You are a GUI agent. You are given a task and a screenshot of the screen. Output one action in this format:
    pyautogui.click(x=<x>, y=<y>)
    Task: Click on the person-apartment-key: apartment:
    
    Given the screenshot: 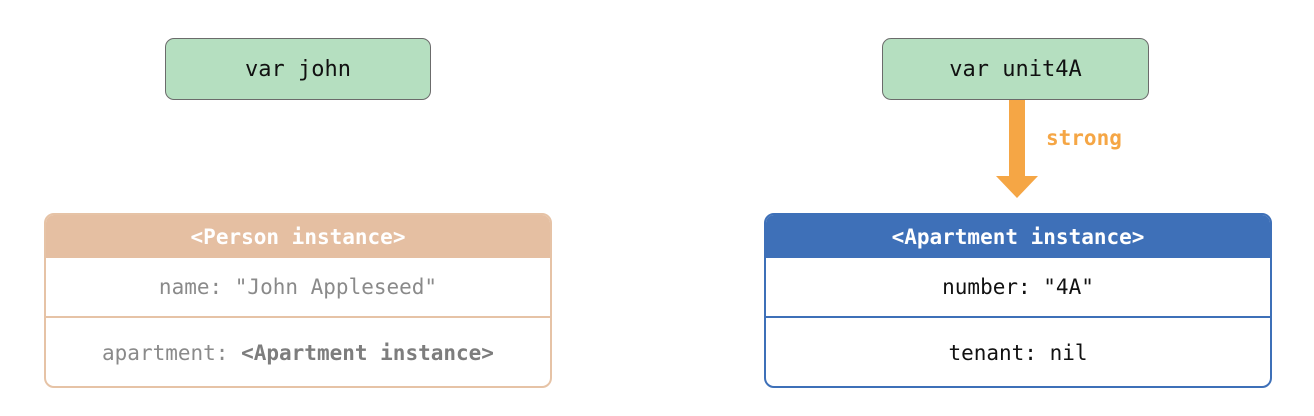 What is the action you would take?
    pyautogui.click(x=172, y=353)
    